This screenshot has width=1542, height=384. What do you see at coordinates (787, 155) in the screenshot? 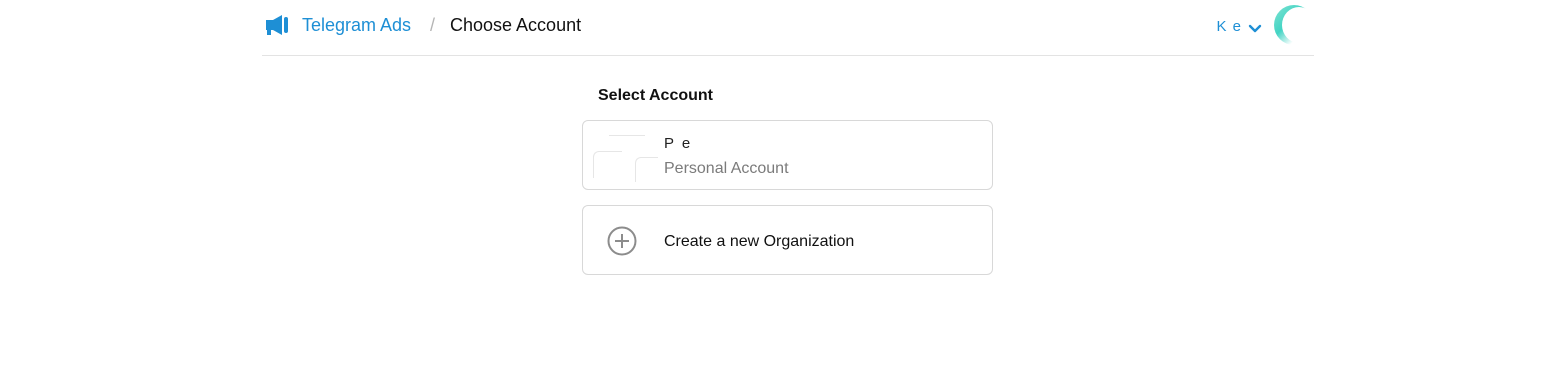
I see `account-card-personal: P e Personal Account` at bounding box center [787, 155].